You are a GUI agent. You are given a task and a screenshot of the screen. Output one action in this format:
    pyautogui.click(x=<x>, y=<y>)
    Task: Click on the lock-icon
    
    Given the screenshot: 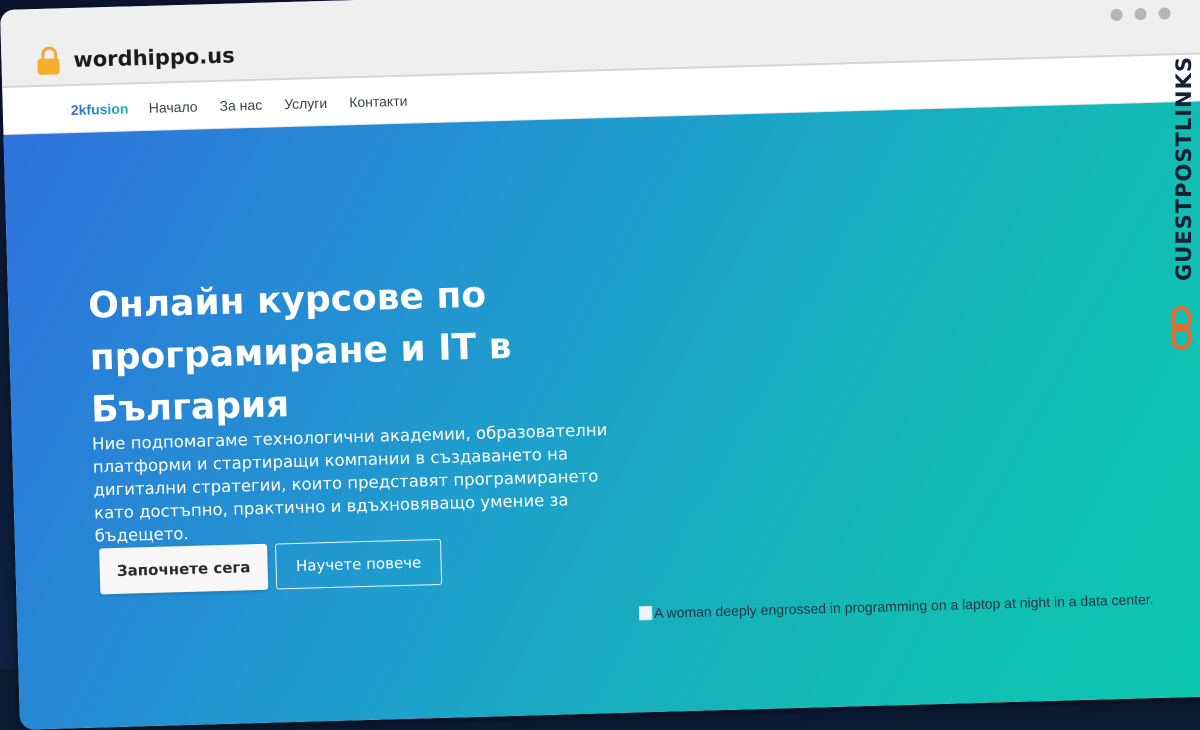 What is the action you would take?
    pyautogui.click(x=48, y=61)
    